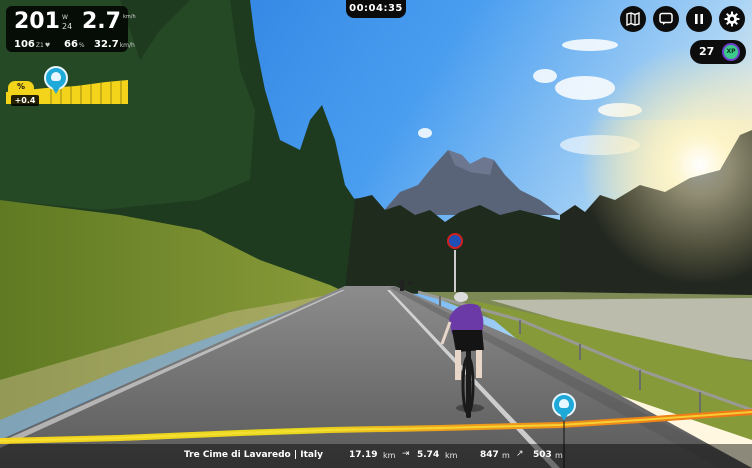 The image size is (752, 468). I want to click on remaining-unit: km, so click(451, 455).